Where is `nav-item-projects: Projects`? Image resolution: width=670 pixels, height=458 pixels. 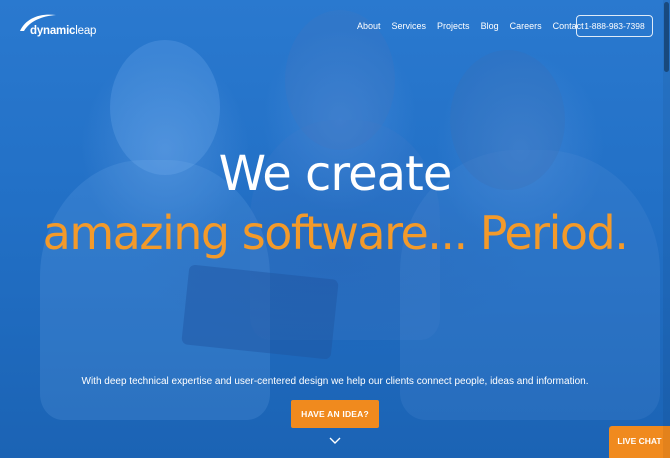
nav-item-projects: Projects is located at coordinates (453, 26).